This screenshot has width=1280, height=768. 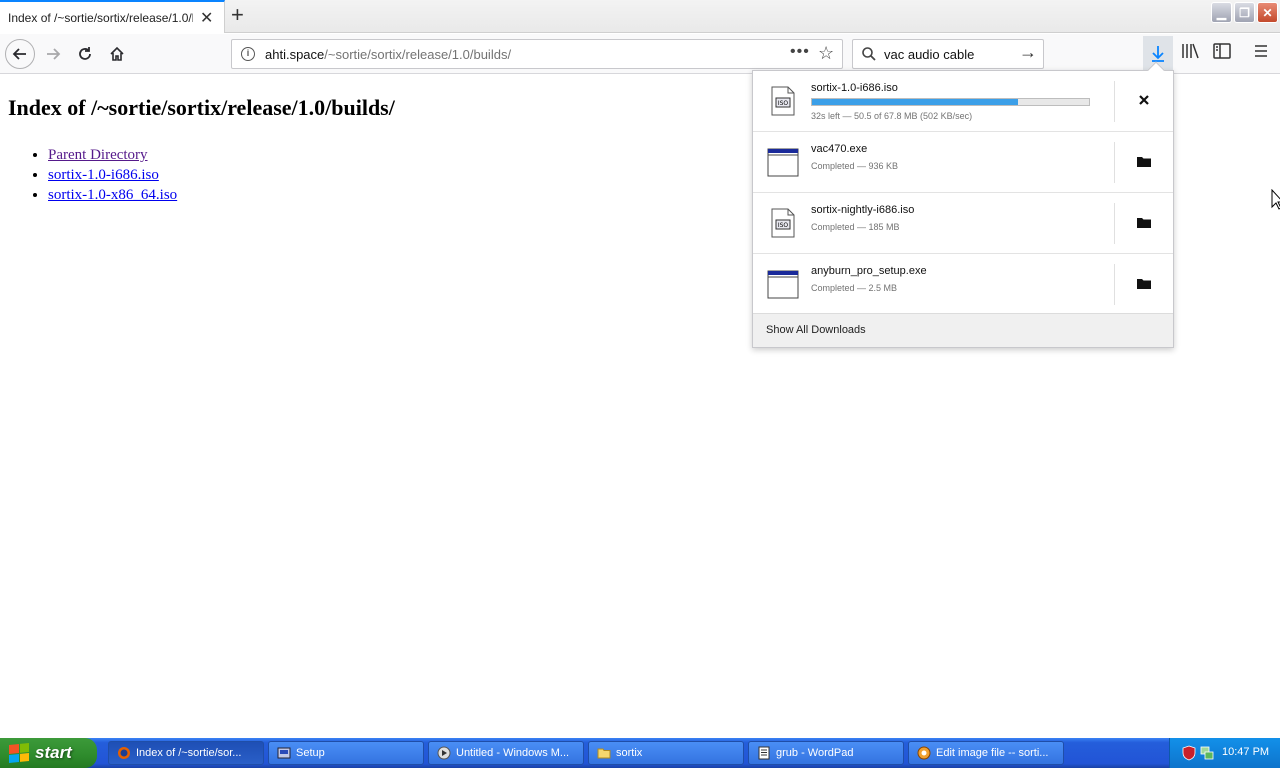 What do you see at coordinates (800, 52) in the screenshot?
I see `page-actions-icon: •••` at bounding box center [800, 52].